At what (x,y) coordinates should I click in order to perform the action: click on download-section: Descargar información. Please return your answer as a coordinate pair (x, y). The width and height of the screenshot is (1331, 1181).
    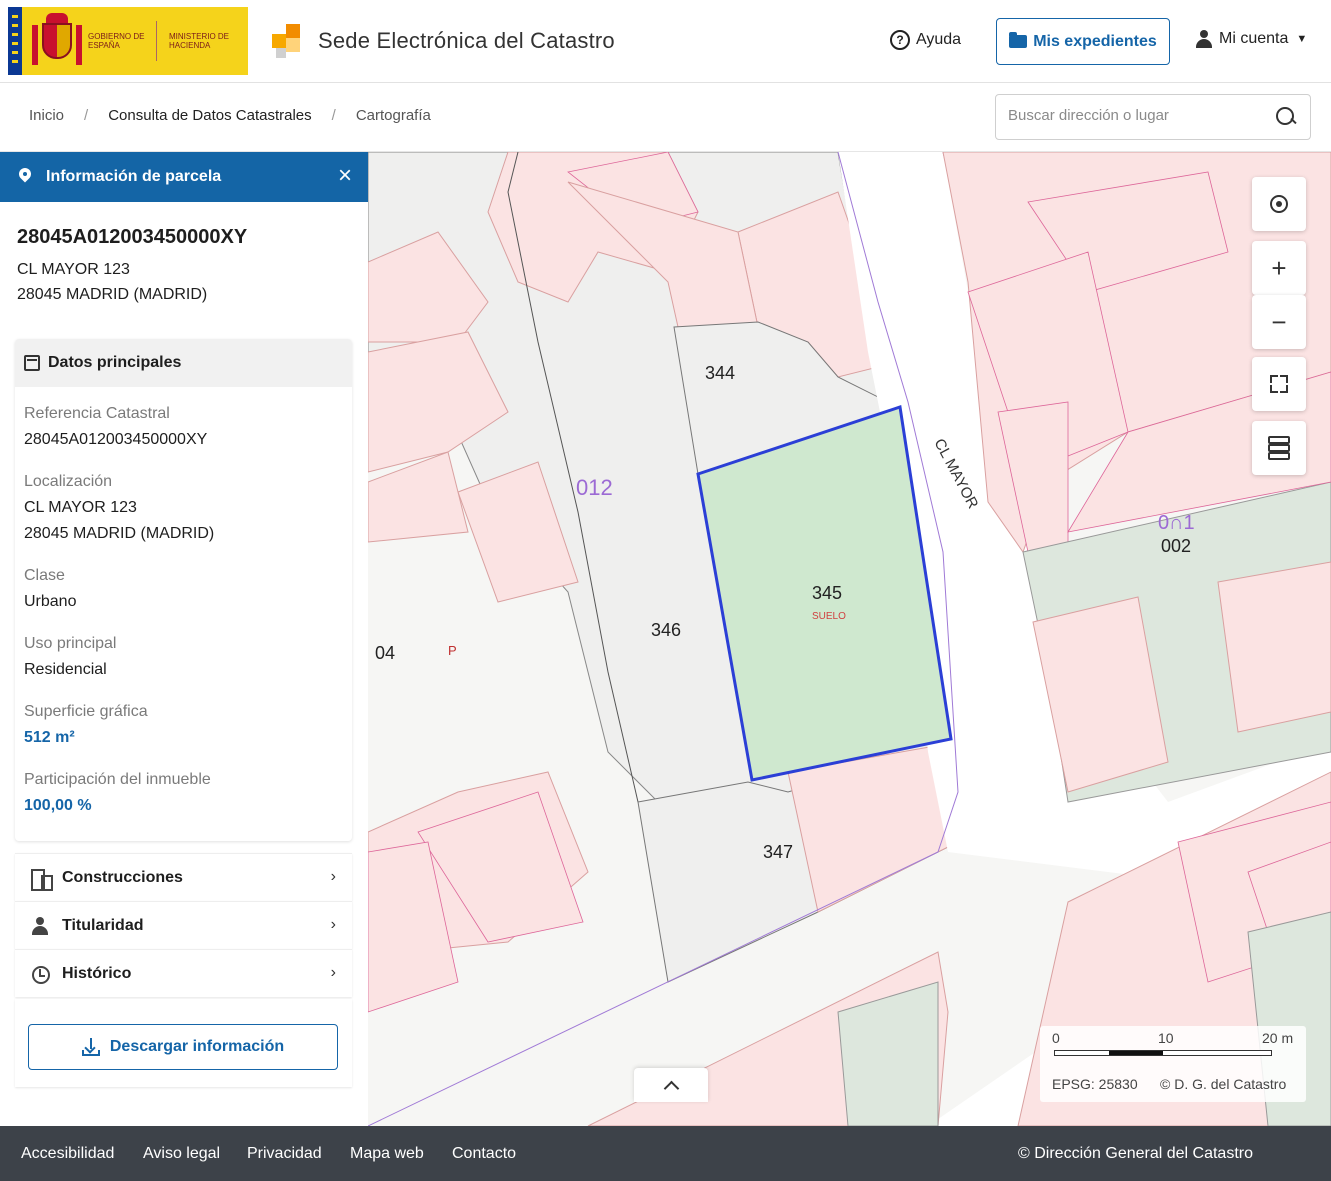
    Looking at the image, I should click on (183, 1043).